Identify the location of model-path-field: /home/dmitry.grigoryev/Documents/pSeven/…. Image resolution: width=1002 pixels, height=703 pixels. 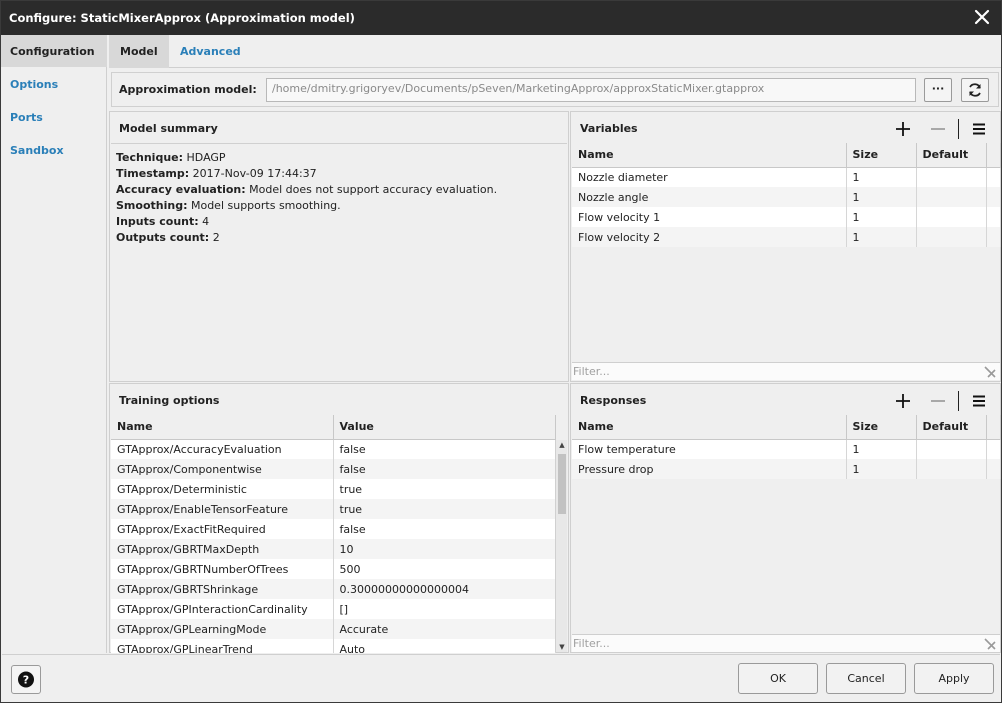
(591, 90).